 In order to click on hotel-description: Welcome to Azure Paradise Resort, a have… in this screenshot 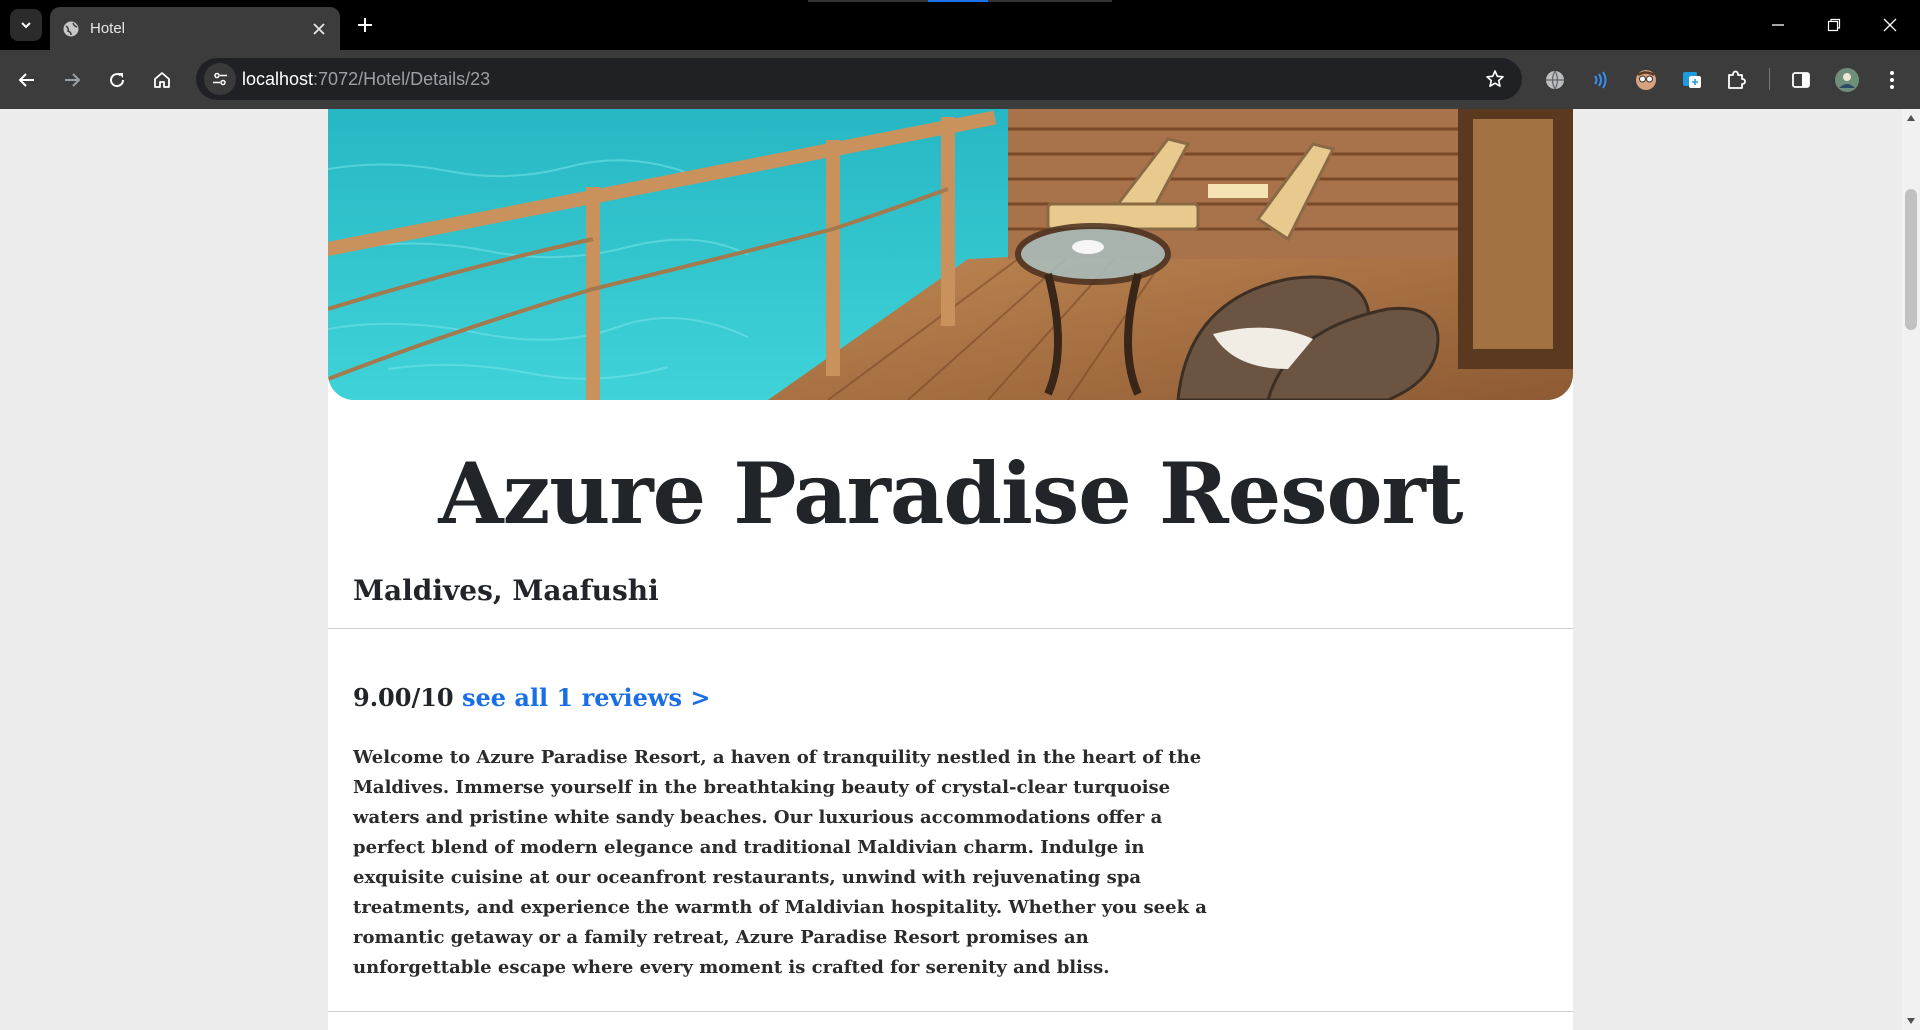, I will do `click(780, 862)`.